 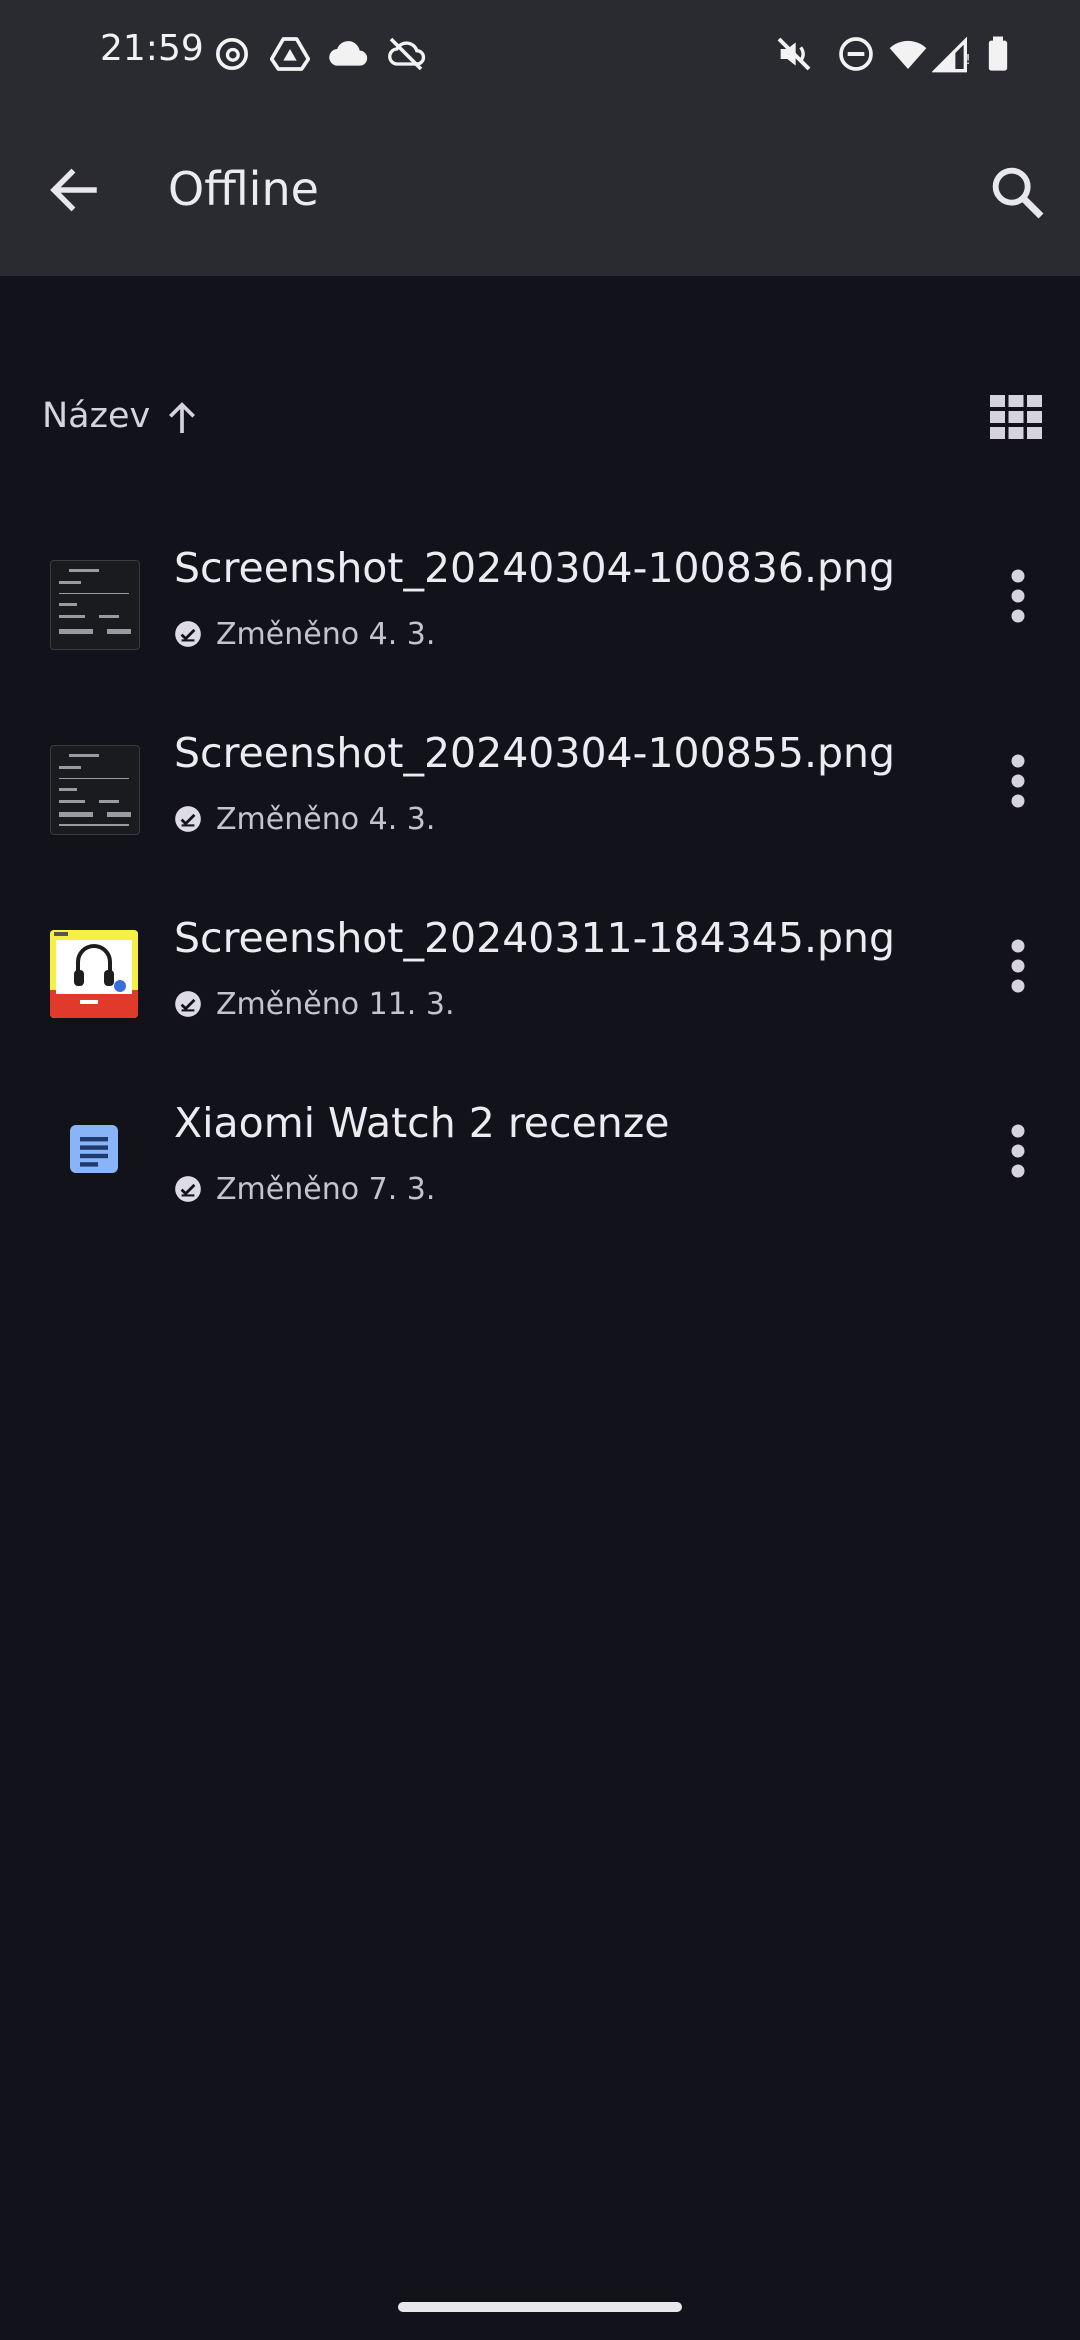 I want to click on file-meta: Změněno 7. 3., so click(x=304, y=1189).